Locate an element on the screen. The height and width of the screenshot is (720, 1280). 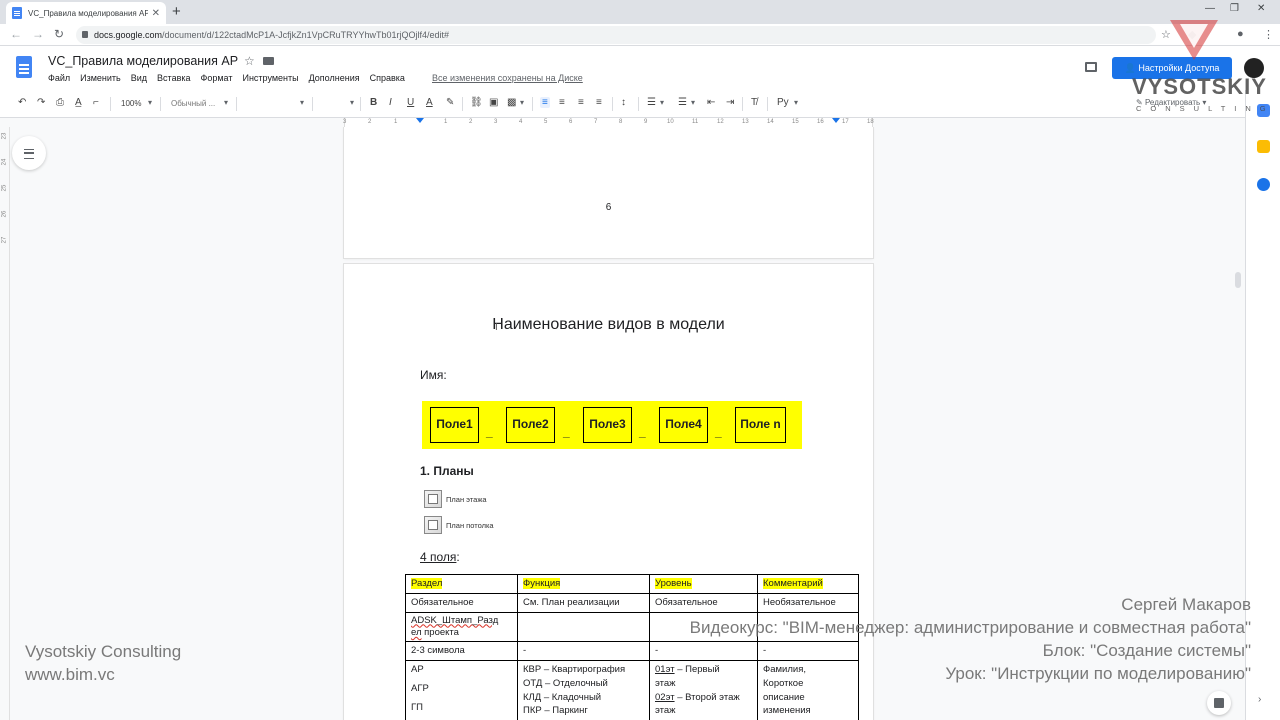
reload-icon: ↻ is located at coordinates (59, 34).